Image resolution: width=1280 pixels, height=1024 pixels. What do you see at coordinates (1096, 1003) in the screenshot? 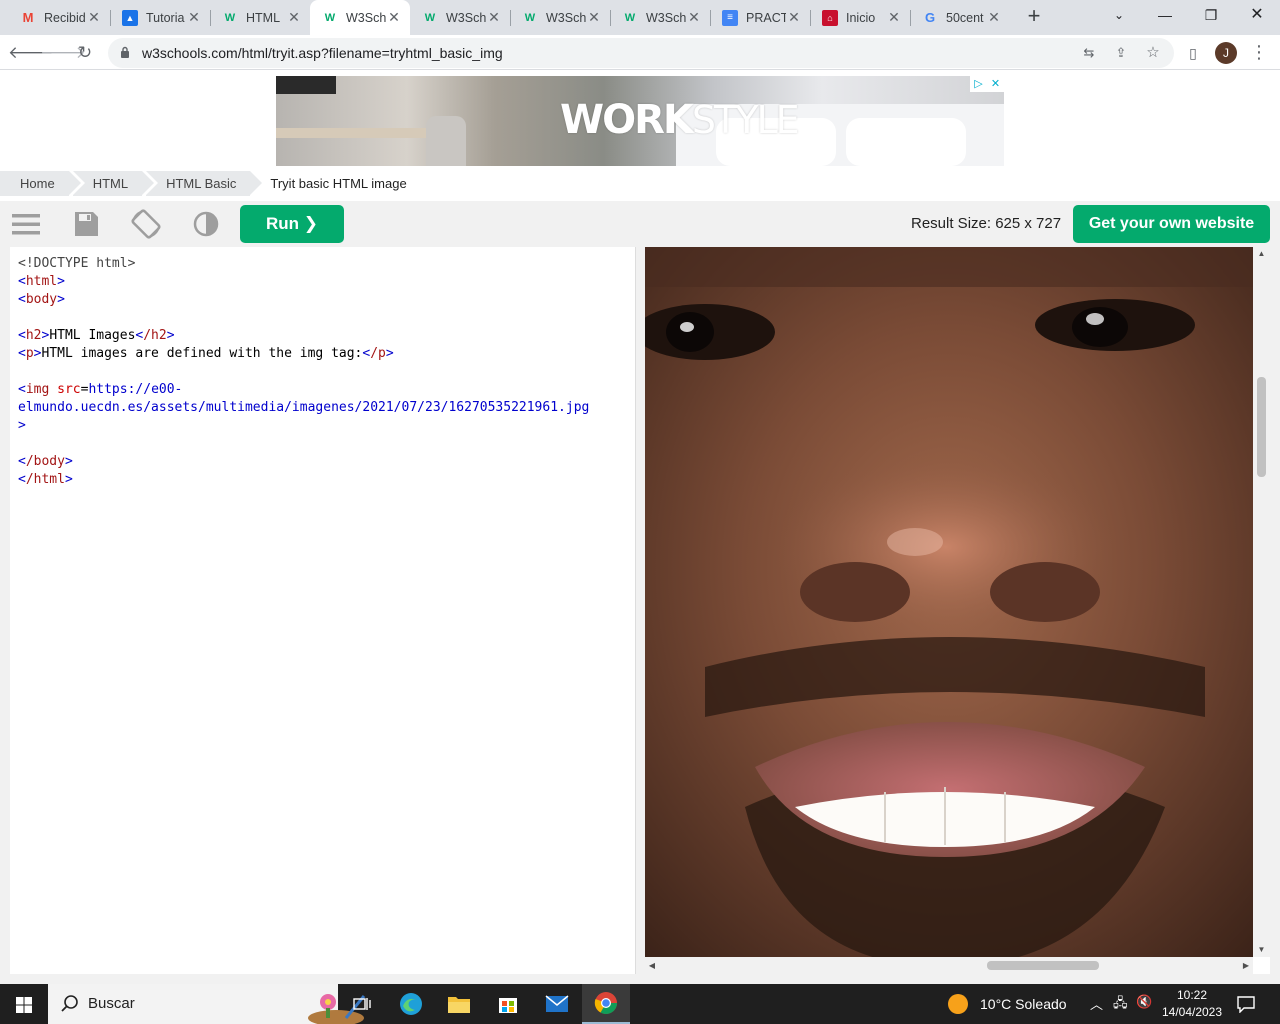
I see `show-hidden-icons-icon: ︿` at bounding box center [1096, 1003].